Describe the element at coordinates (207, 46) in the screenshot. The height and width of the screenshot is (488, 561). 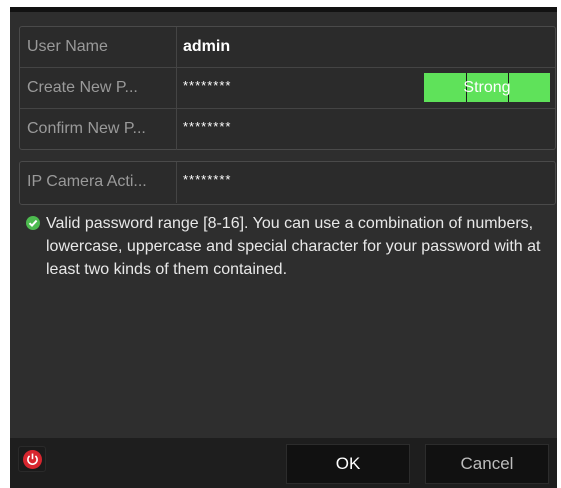
I see `user-name-value: admin` at that location.